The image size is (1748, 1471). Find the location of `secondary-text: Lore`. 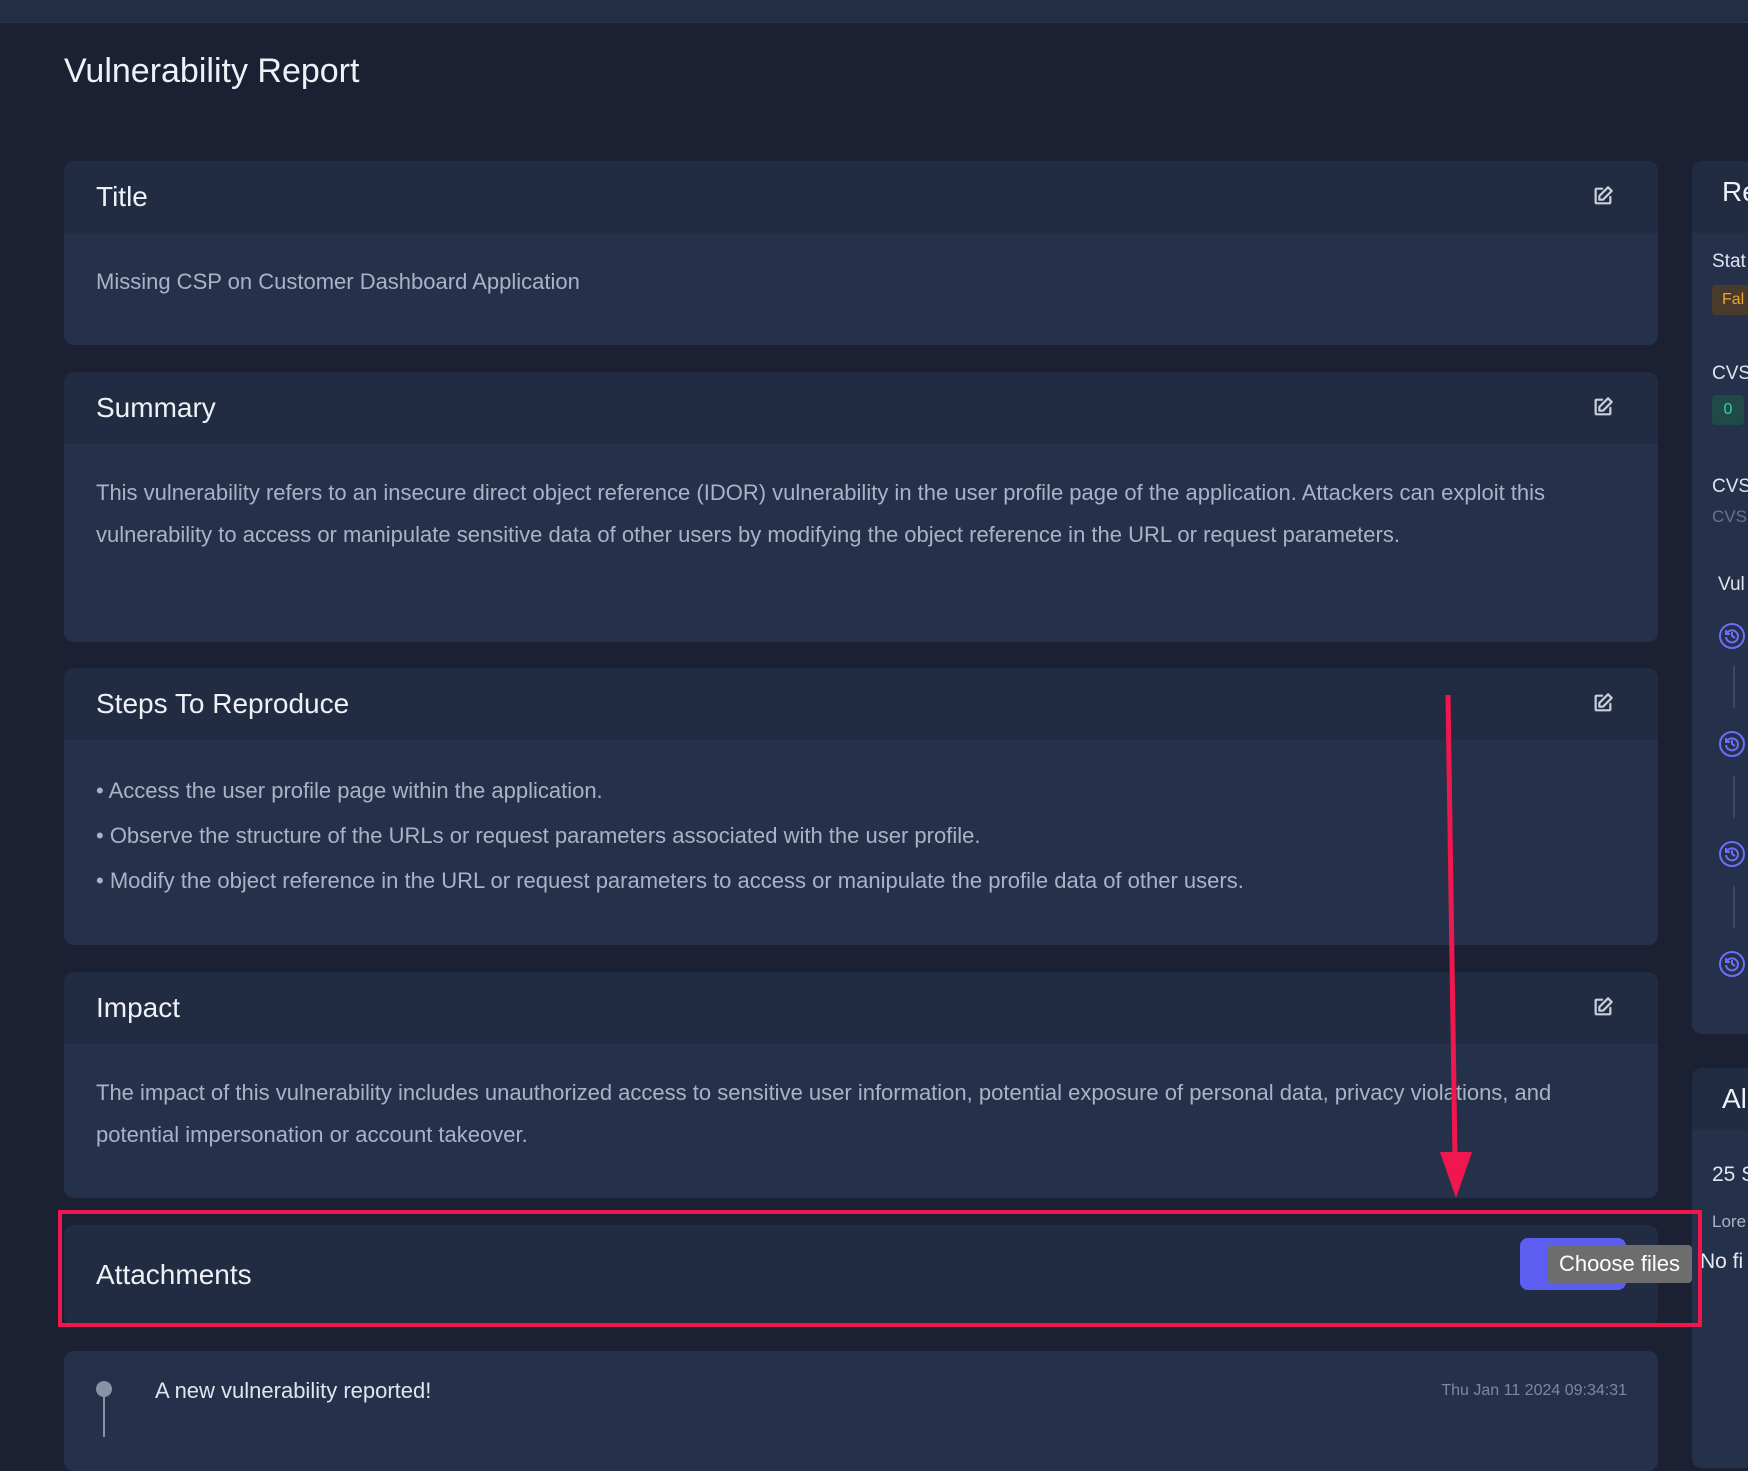

secondary-text: Lore is located at coordinates (1729, 1221).